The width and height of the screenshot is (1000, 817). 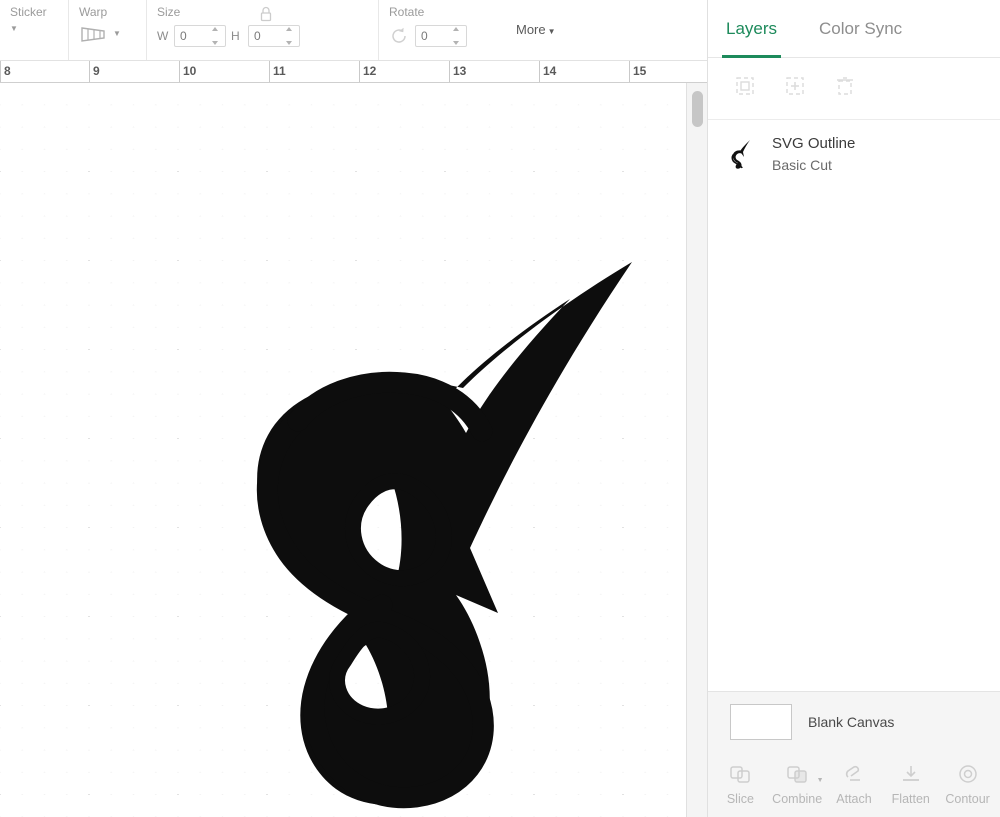 What do you see at coordinates (34, 30) in the screenshot?
I see `tool-group-sticker: Sticker ▼` at bounding box center [34, 30].